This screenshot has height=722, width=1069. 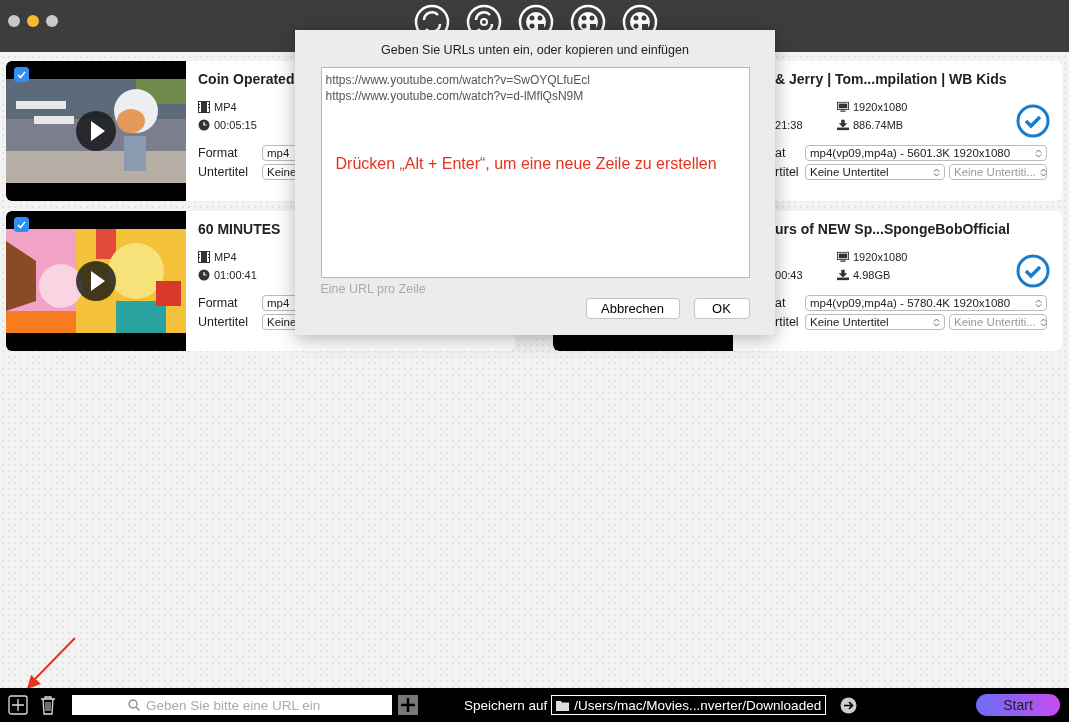 I want to click on duration: :00:43, so click(x=787, y=275).